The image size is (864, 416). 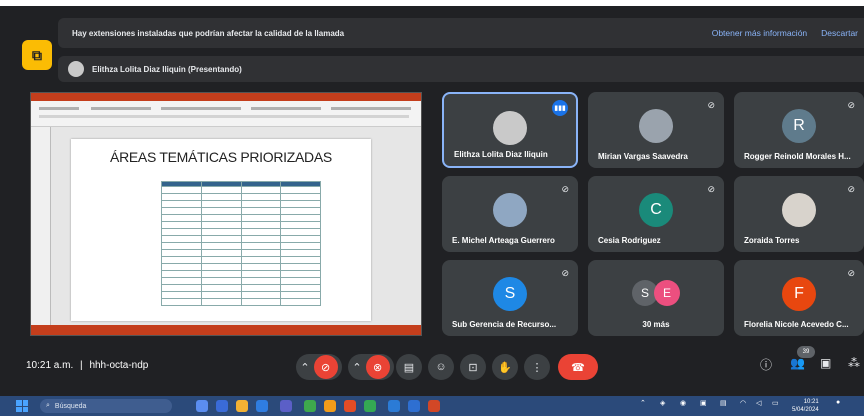 I want to click on participant-tile: ⊘ E. Michel Arteaga Guerrero, so click(x=510, y=214).